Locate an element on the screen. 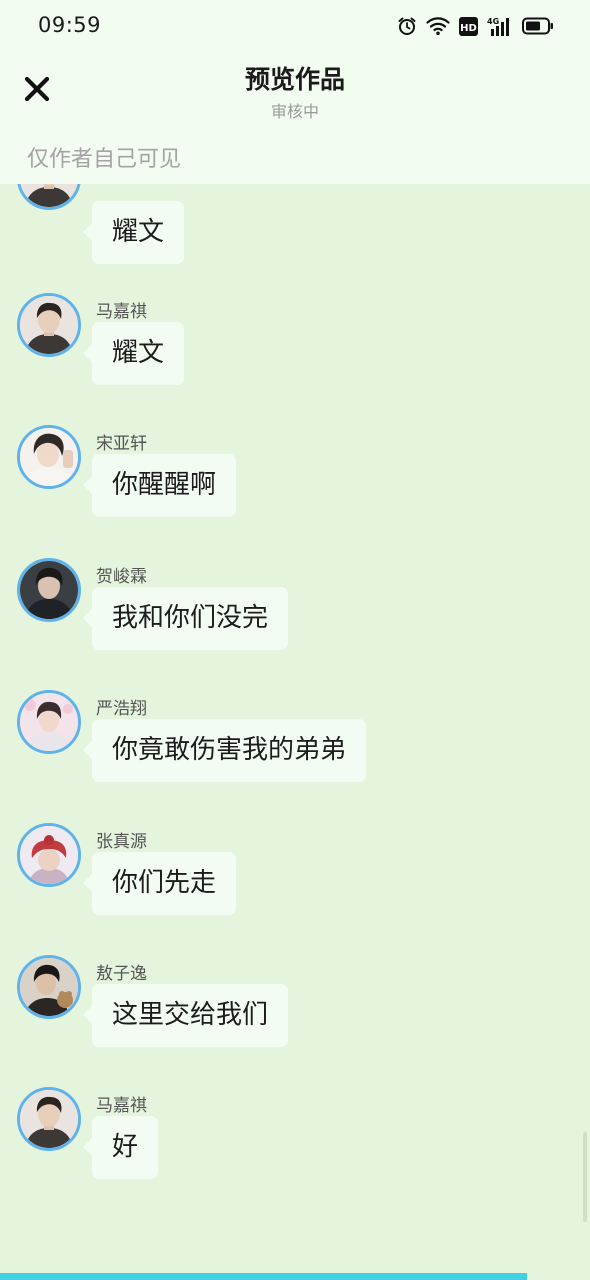  visibility-notice: 仅作者自己可见 is located at coordinates (104, 159).